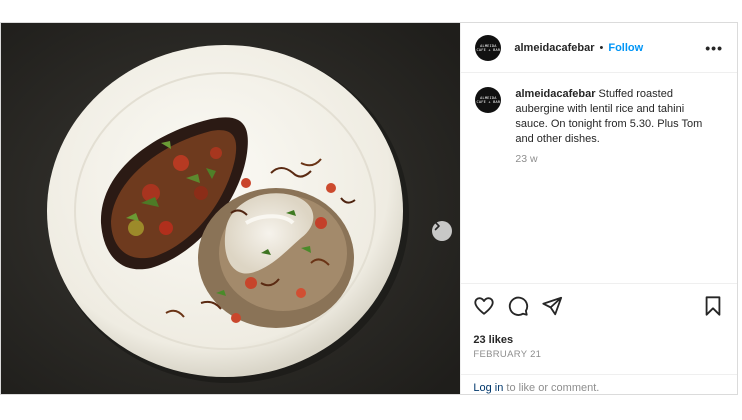 The image size is (742, 420). I want to click on post-date: FEBRUARY 21, so click(598, 354).